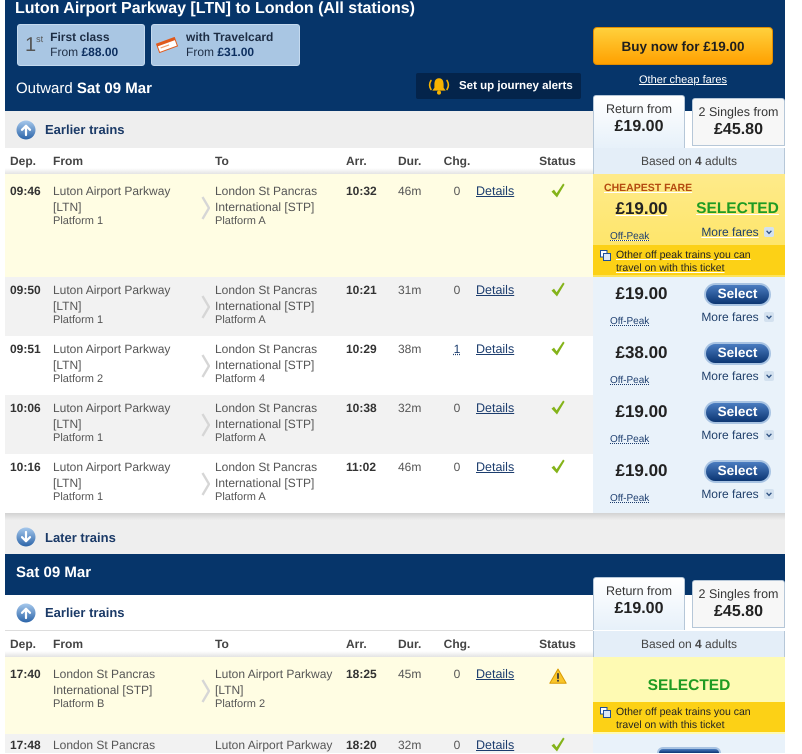 This screenshot has width=802, height=754. I want to click on travel-date: Sat 09 Mar, so click(114, 88).